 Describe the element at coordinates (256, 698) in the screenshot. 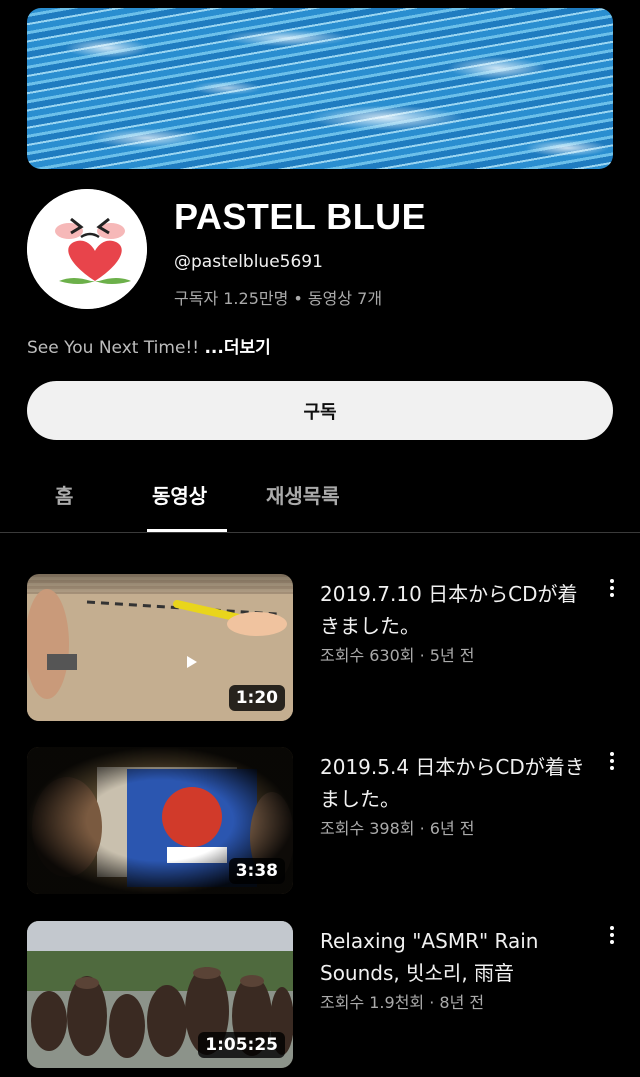

I see `video-duration: 1:20` at that location.